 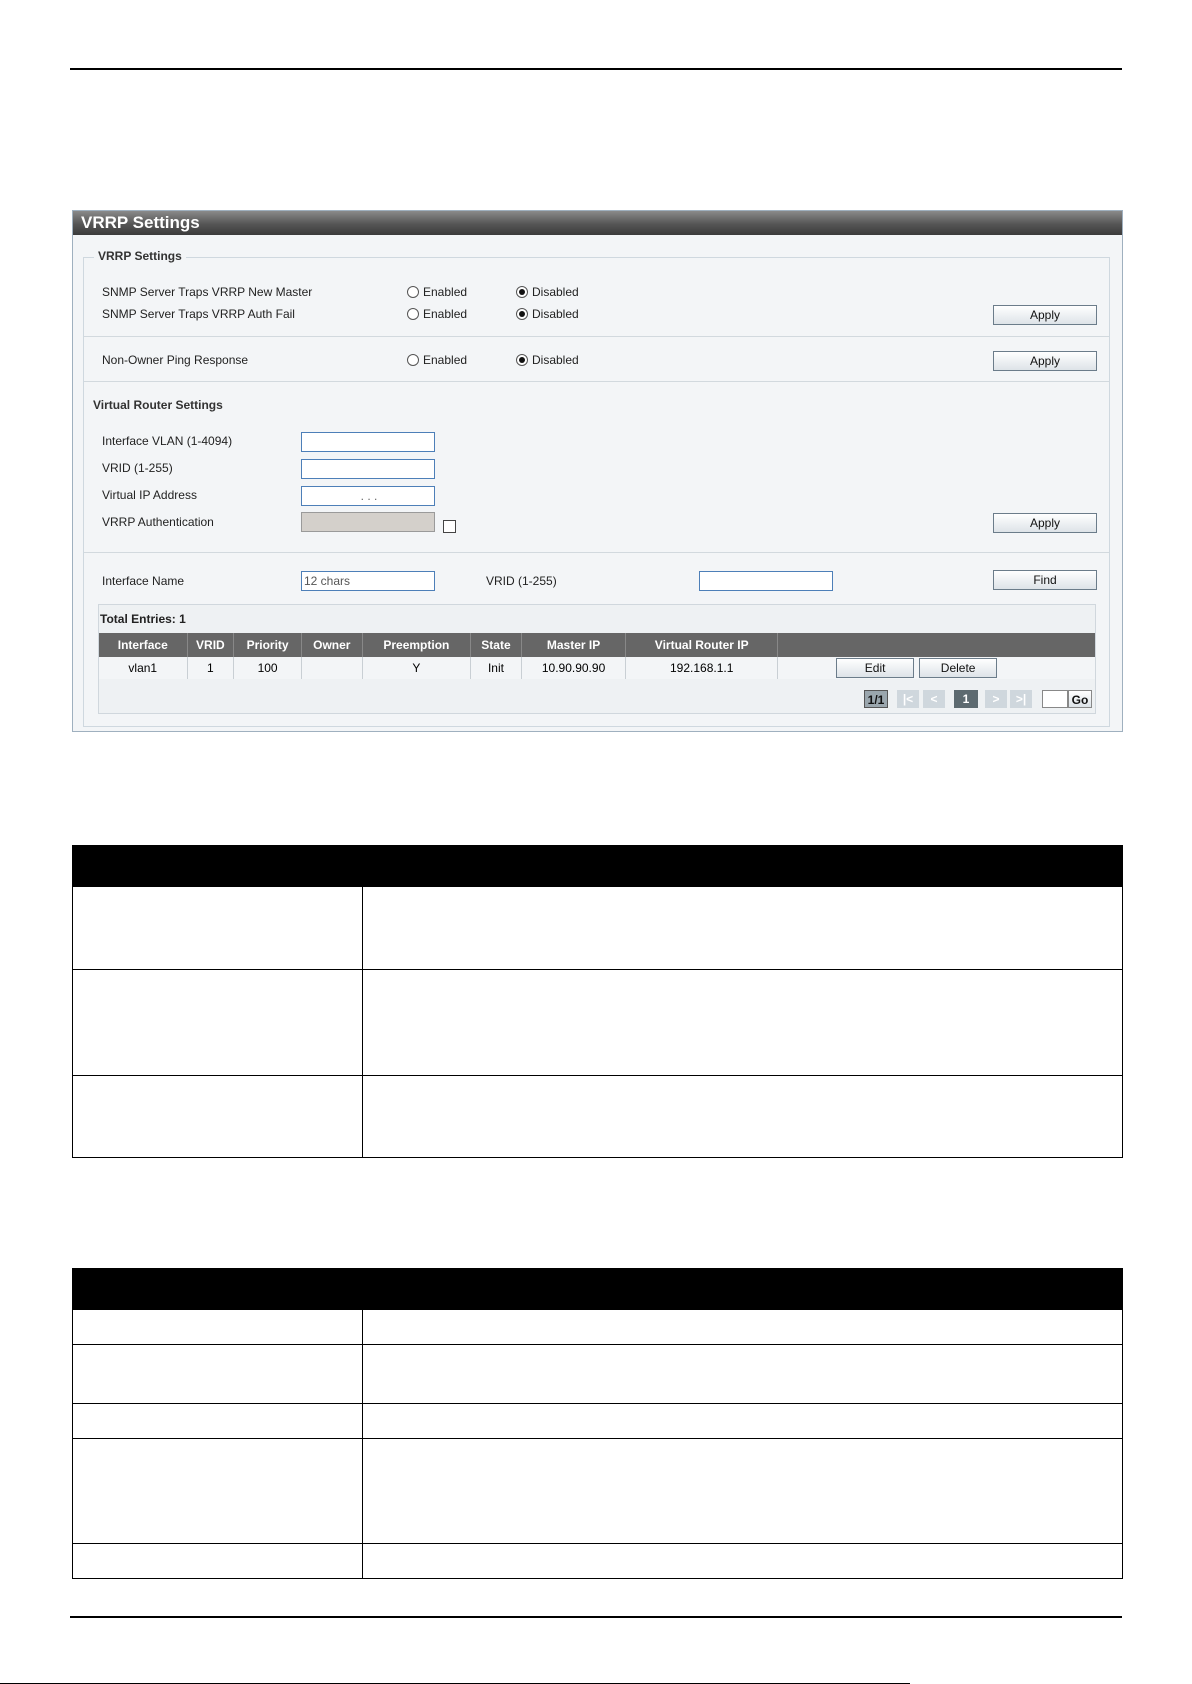 I want to click on cell-actions: Edit Delete, so click(x=936, y=668).